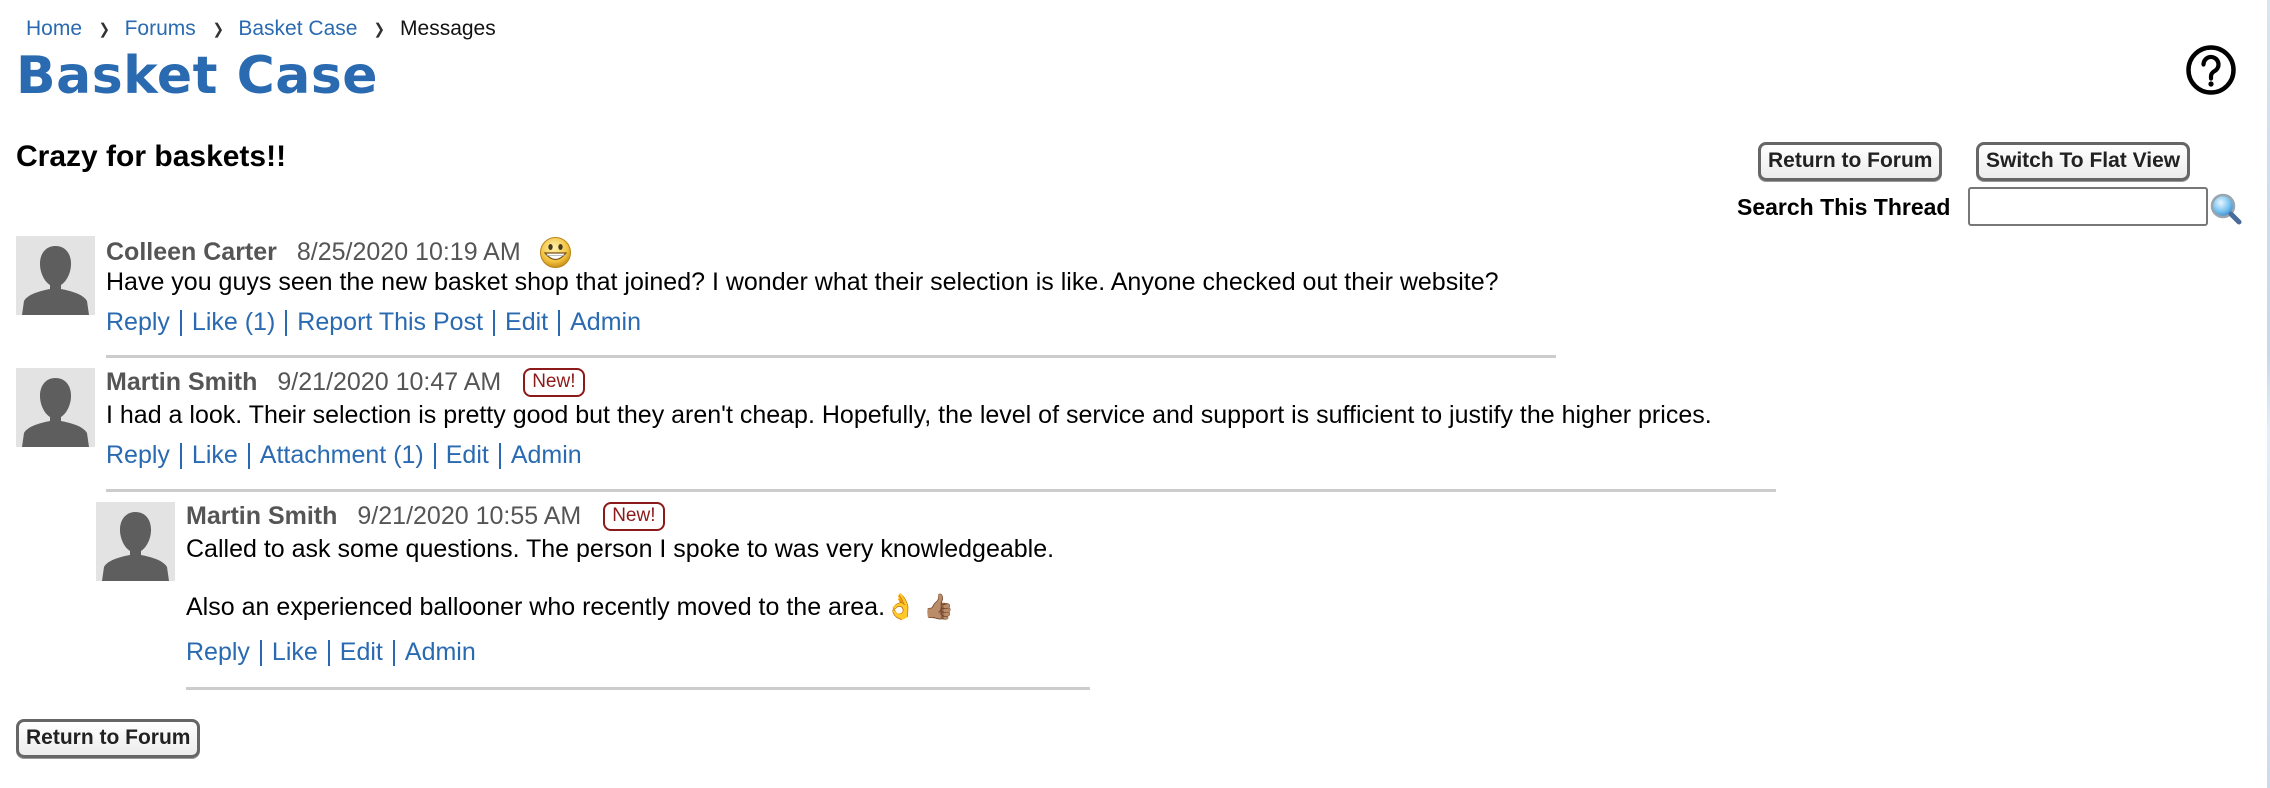 The image size is (2270, 788). What do you see at coordinates (469, 516) in the screenshot?
I see `post-timestamp: 9/21/2020 10:55 AM` at bounding box center [469, 516].